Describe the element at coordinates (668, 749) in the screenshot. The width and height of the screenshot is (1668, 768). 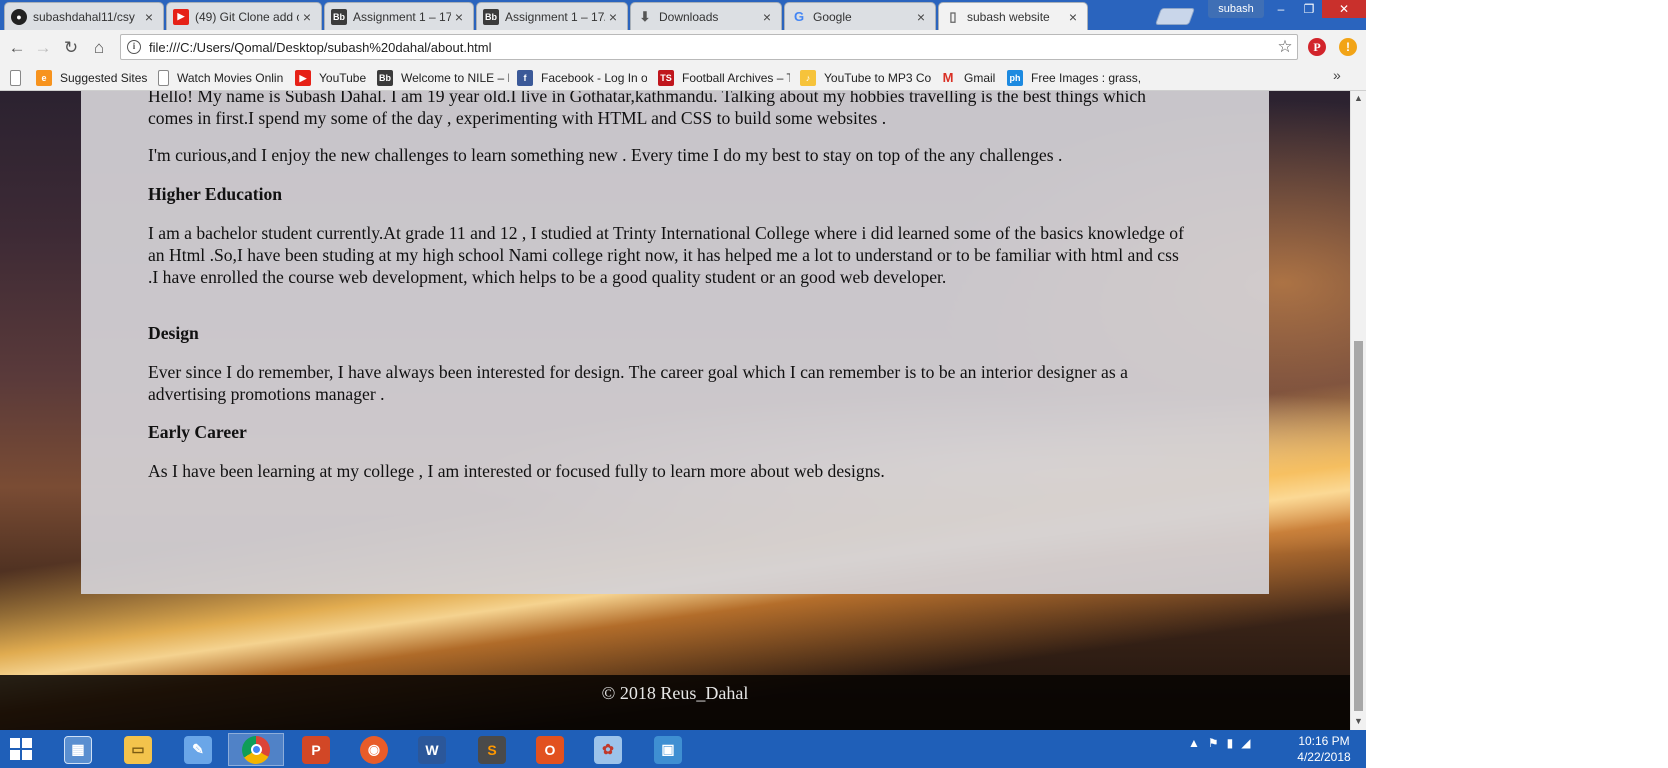
I see `photos-icon: ▣` at that location.